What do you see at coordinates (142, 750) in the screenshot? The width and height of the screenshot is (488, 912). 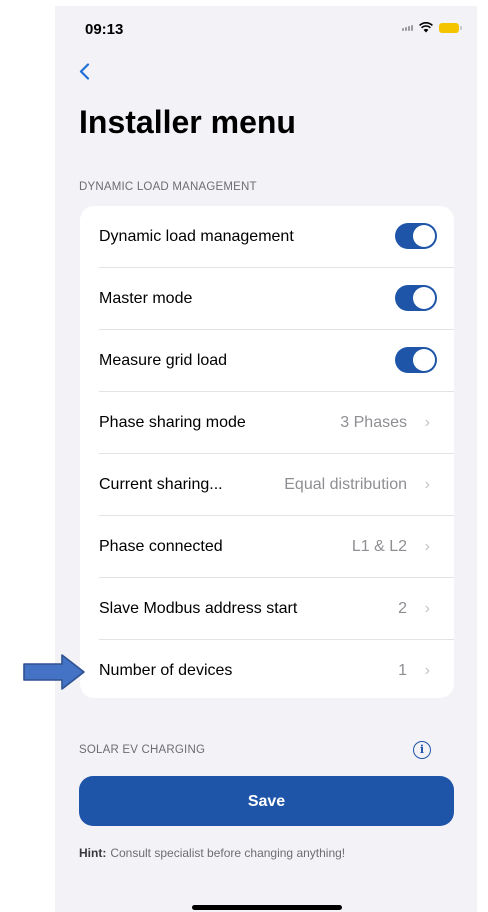 I see `section-header-solar-ev-charging: SOLAR EV CHARGING` at bounding box center [142, 750].